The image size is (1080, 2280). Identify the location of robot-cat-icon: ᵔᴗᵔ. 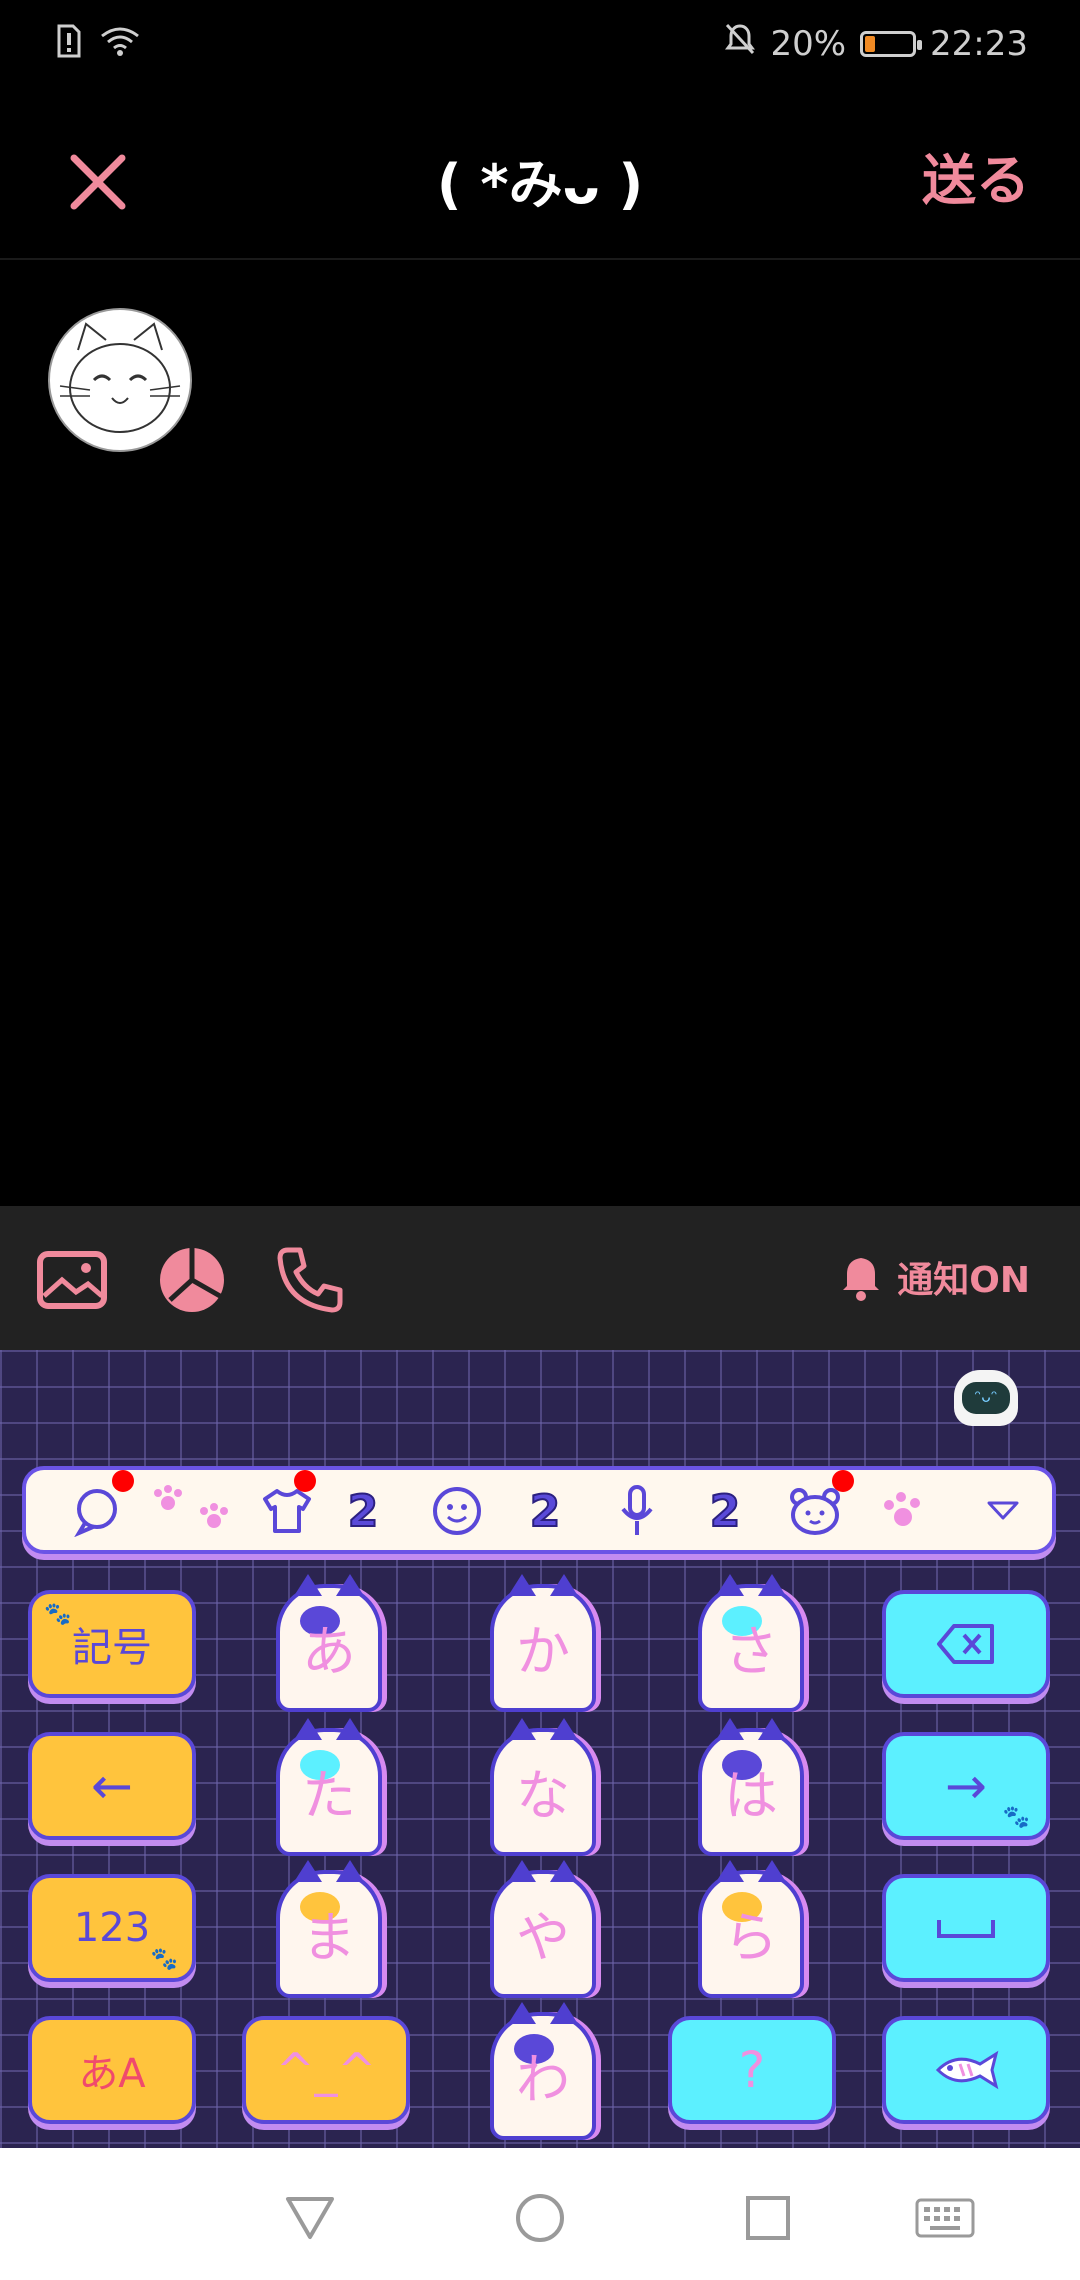
(986, 1398).